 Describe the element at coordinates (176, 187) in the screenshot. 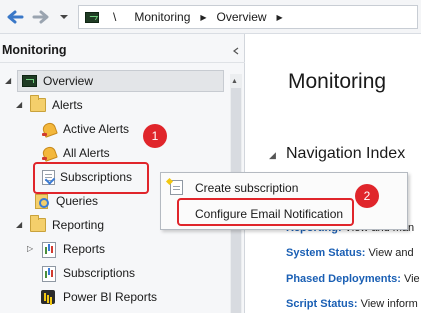

I see `create-subscription-icon` at that location.